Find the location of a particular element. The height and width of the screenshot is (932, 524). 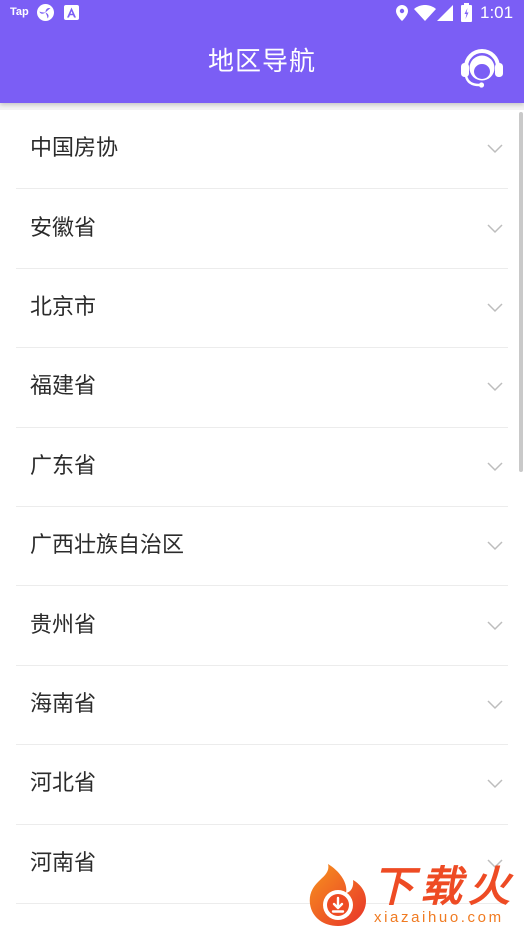

customer-service-button is located at coordinates (482, 66).